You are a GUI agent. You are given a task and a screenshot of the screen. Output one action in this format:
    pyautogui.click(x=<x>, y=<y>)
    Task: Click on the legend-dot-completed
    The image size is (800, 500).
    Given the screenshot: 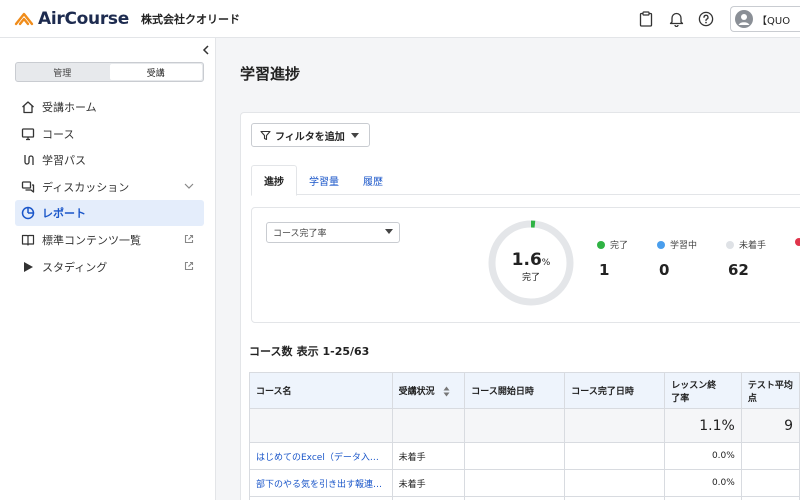 What is the action you would take?
    pyautogui.click(x=601, y=244)
    